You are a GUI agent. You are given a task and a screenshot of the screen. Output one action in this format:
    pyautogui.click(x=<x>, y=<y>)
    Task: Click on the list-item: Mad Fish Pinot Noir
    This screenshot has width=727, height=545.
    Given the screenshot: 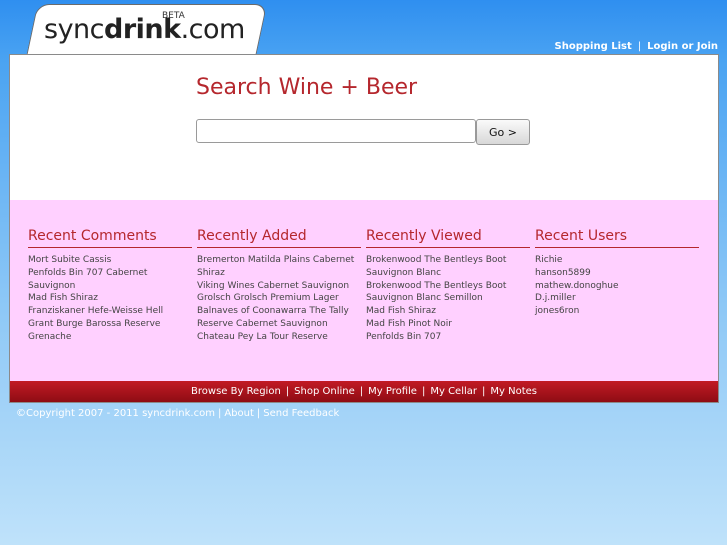 What is the action you would take?
    pyautogui.click(x=448, y=324)
    